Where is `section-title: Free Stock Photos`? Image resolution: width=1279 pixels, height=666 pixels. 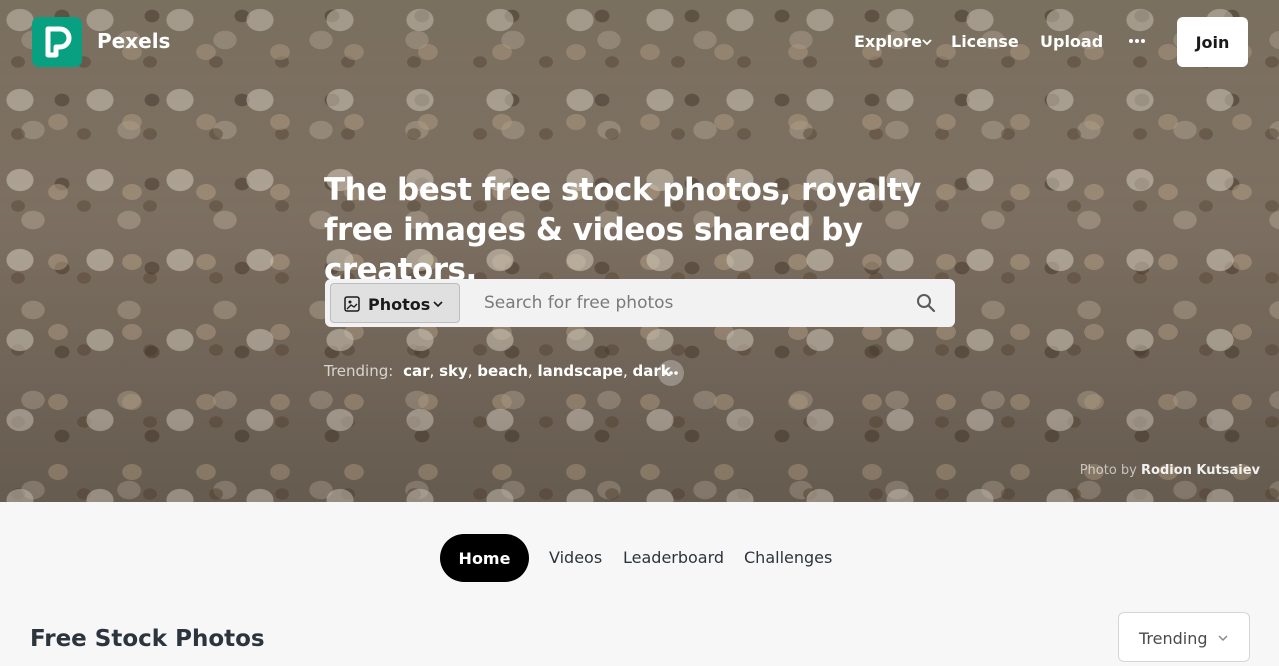
section-title: Free Stock Photos is located at coordinates (147, 639).